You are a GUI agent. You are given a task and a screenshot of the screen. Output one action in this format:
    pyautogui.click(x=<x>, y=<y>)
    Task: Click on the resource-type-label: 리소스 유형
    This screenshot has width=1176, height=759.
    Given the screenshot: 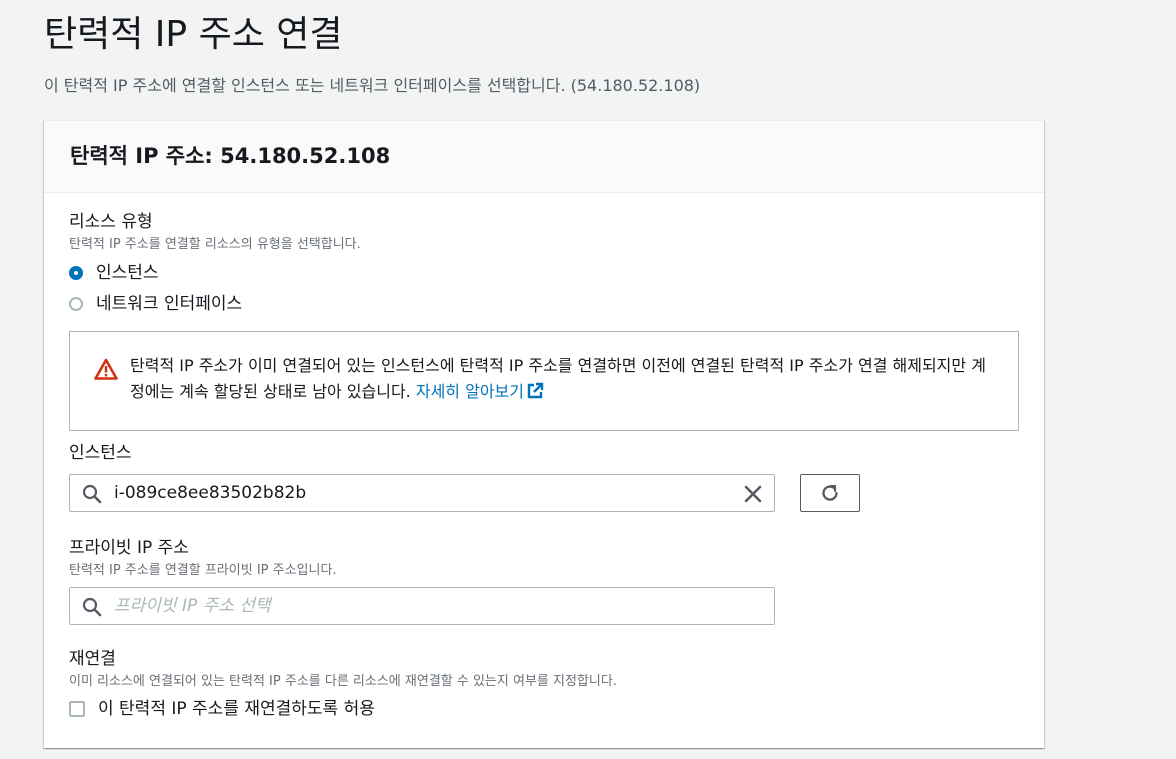 What is the action you would take?
    pyautogui.click(x=111, y=222)
    